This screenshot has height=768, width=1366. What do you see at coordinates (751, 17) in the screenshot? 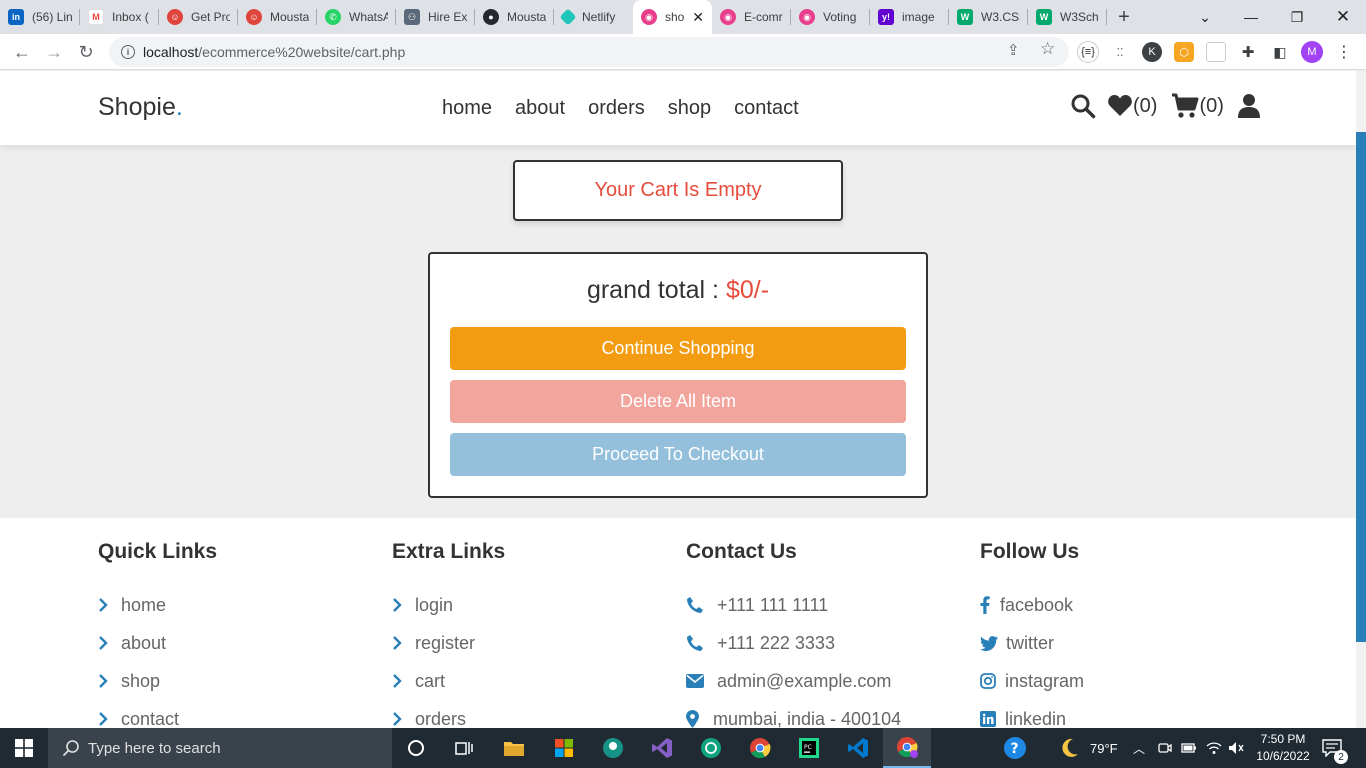
I see `browser-tab: ◉ E-comr` at bounding box center [751, 17].